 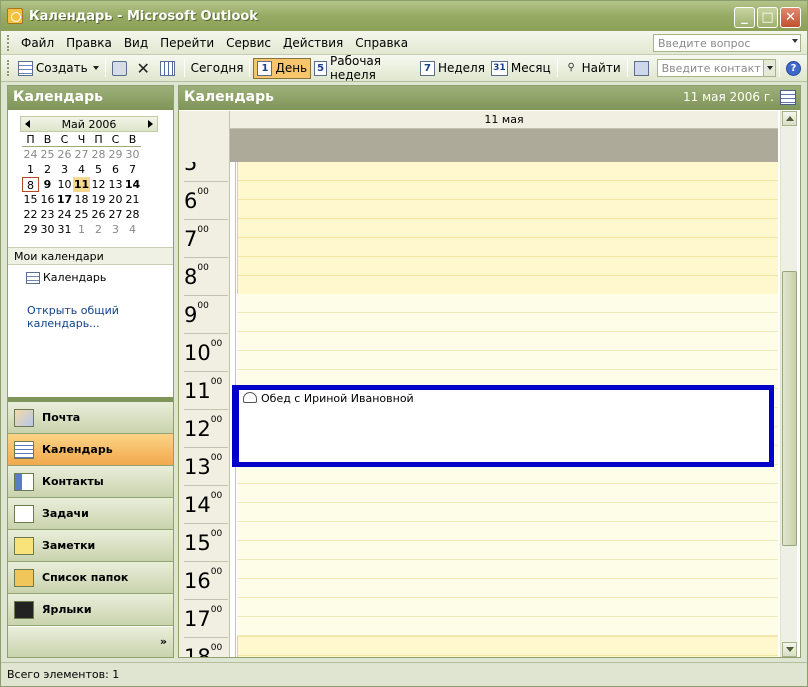 What do you see at coordinates (727, 43) in the screenshot?
I see `ask-question-input: Введите вопрос` at bounding box center [727, 43].